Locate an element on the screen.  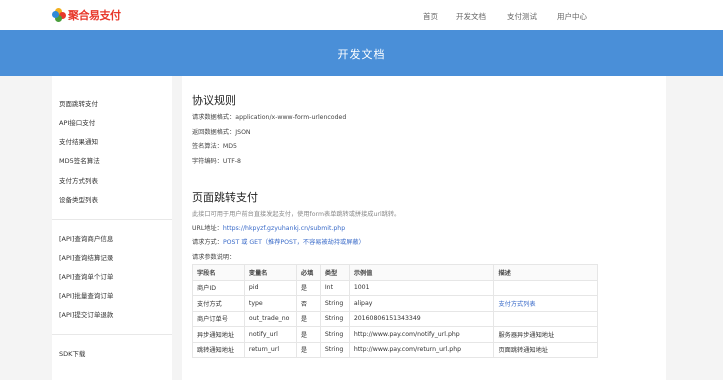
table-cell: http://www.pay.com/return_url.php is located at coordinates (421, 349).